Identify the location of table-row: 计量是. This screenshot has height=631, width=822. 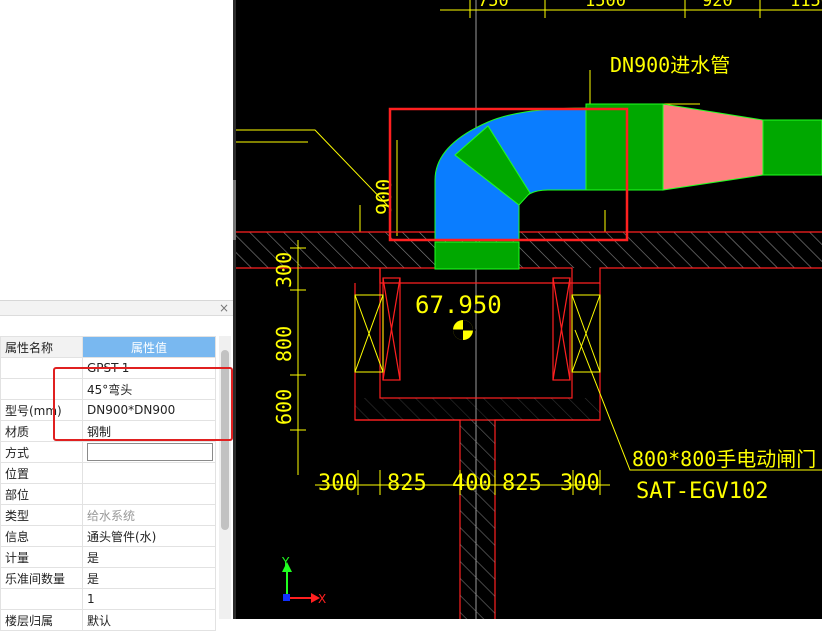
(108, 557).